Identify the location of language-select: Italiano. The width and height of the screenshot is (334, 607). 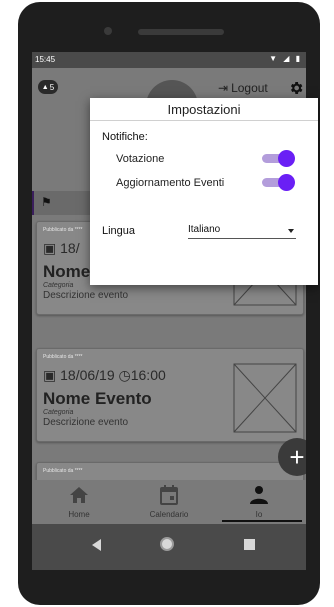
(242, 230).